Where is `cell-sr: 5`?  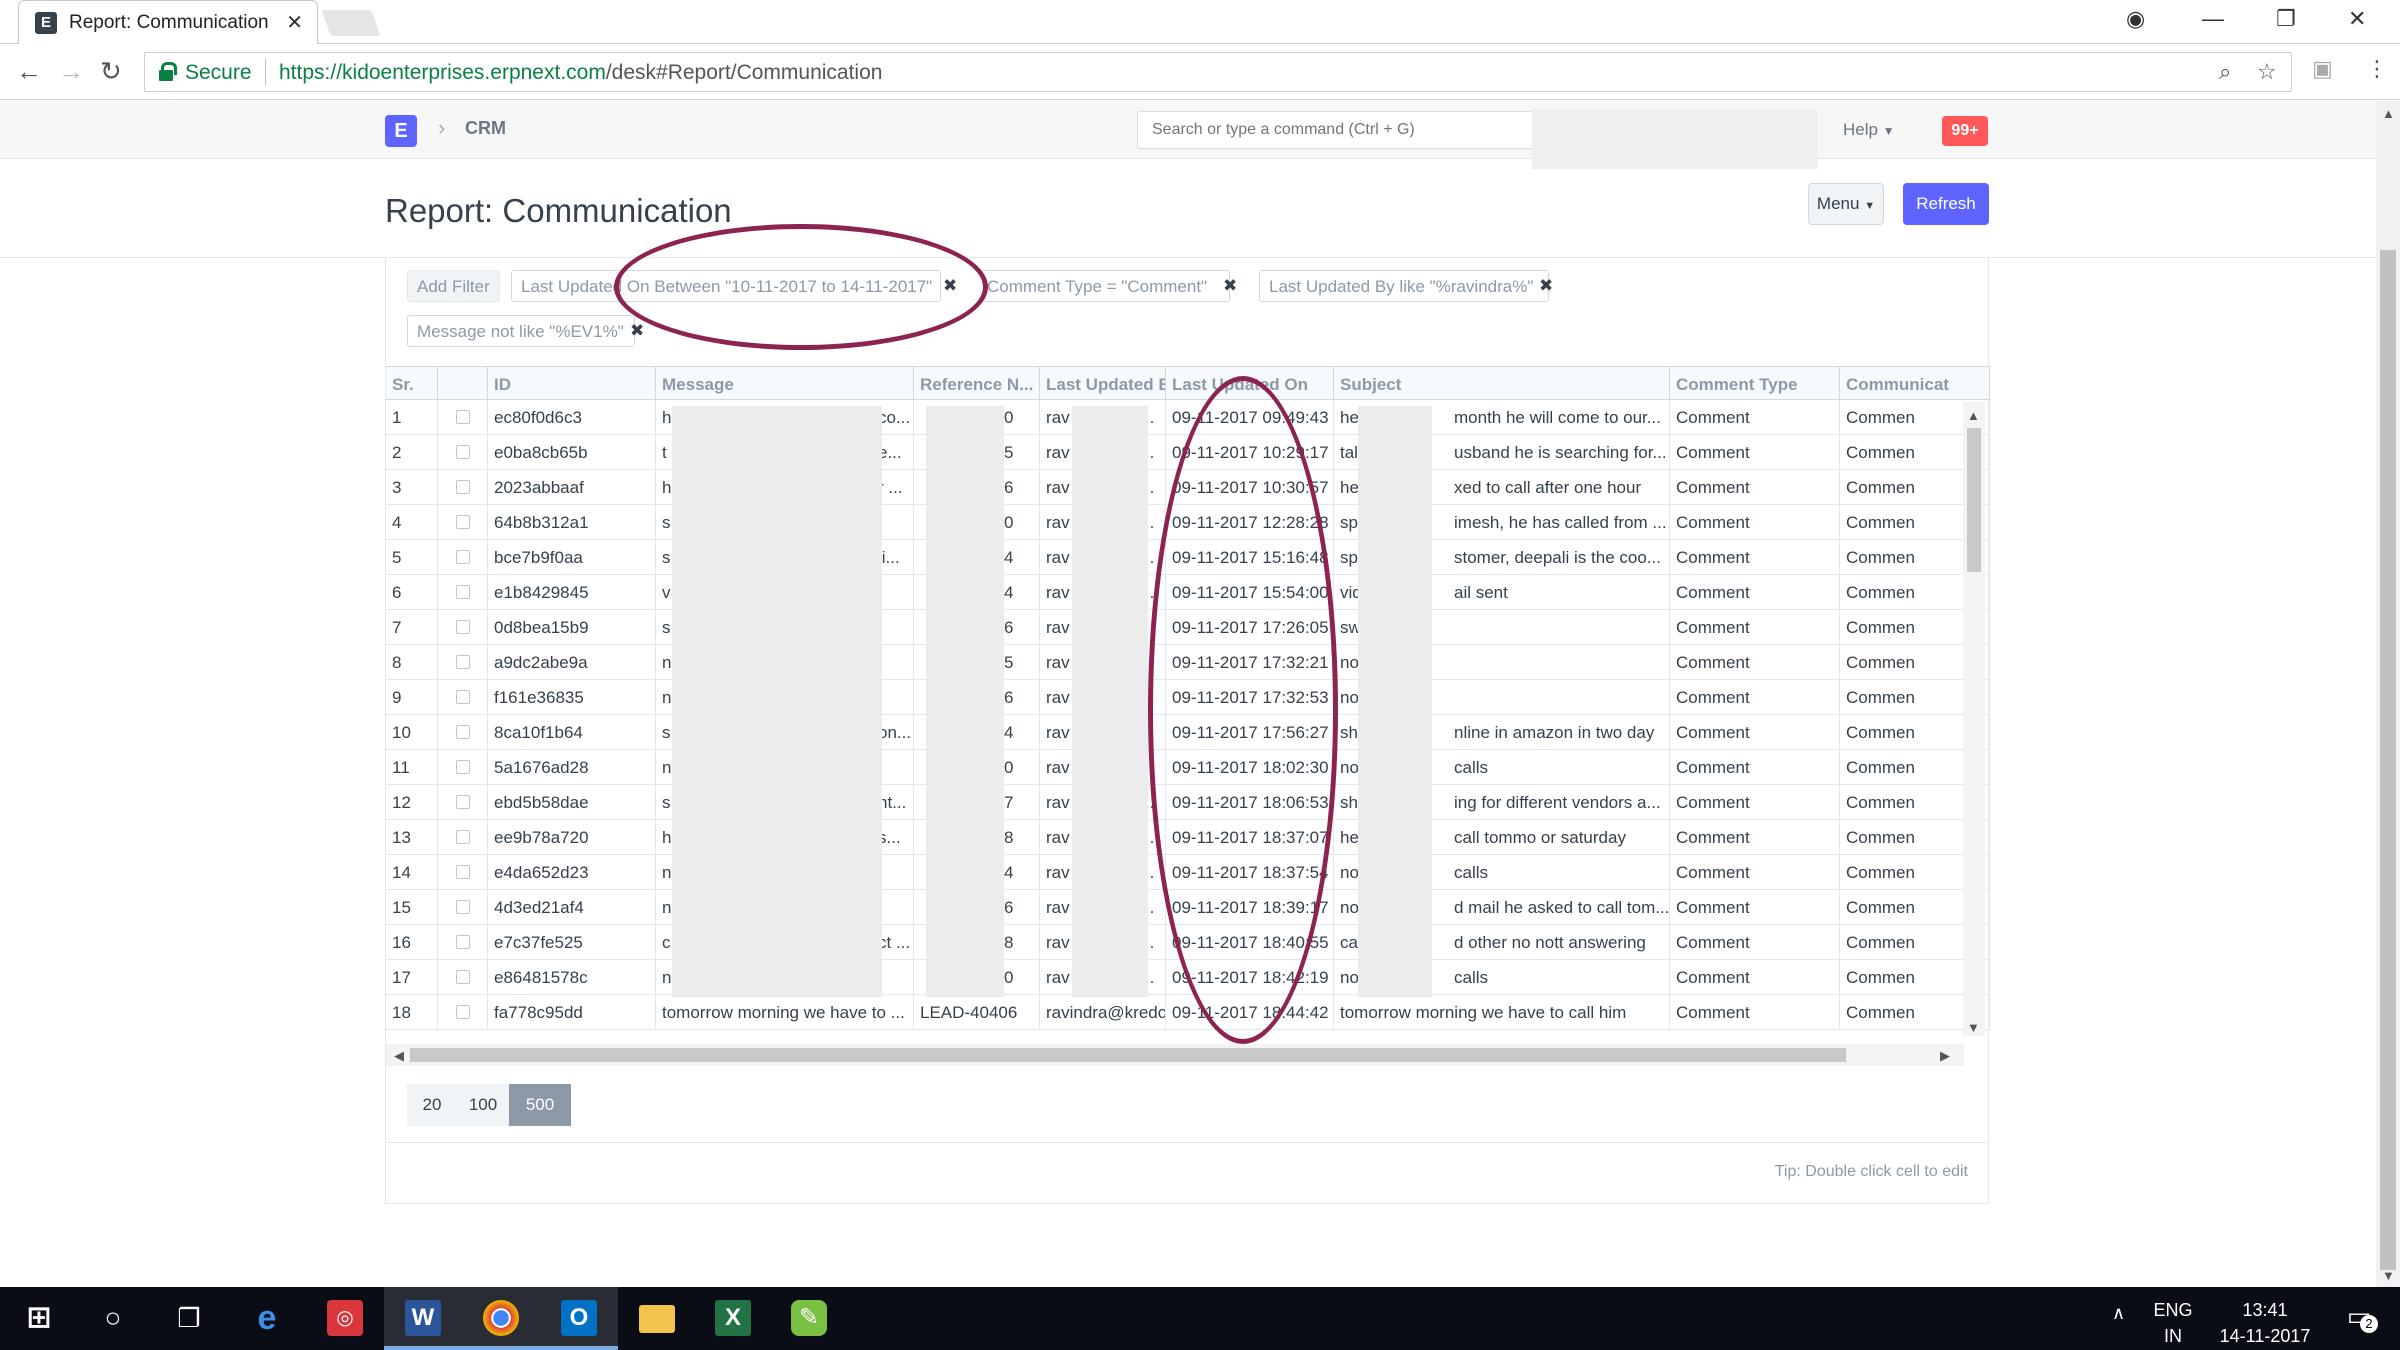 cell-sr: 5 is located at coordinates (412, 557).